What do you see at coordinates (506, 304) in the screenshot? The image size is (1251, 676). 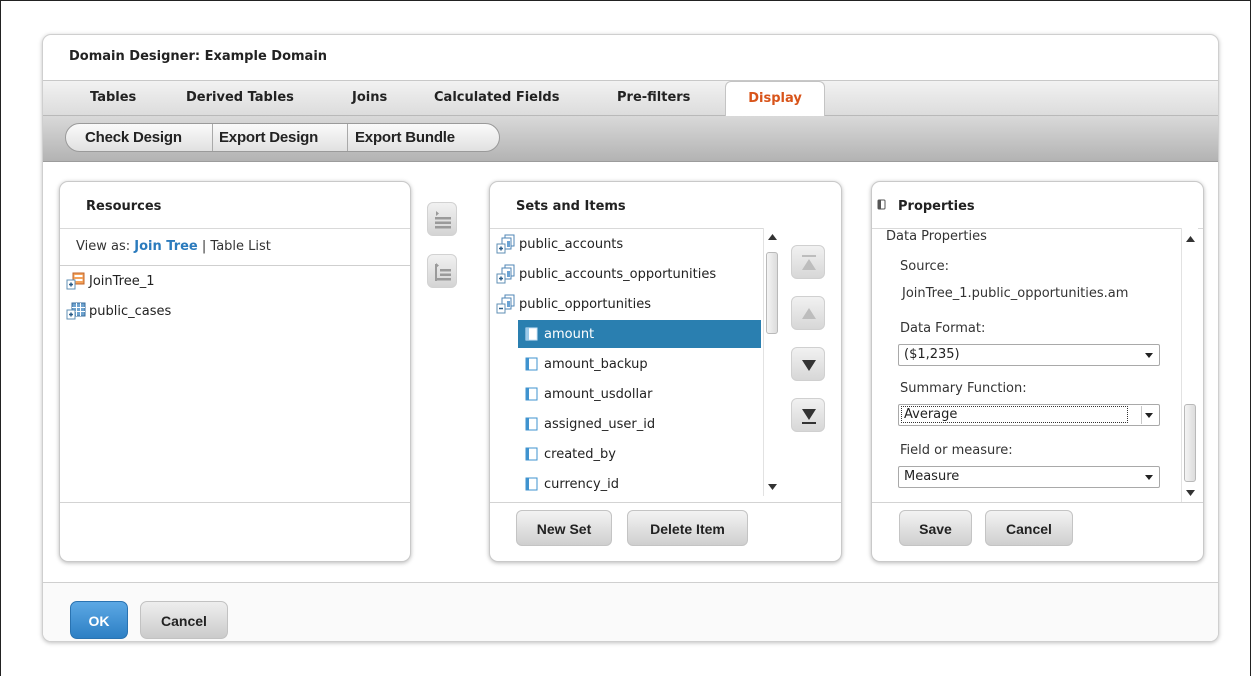 I see `set-collapse-icon` at bounding box center [506, 304].